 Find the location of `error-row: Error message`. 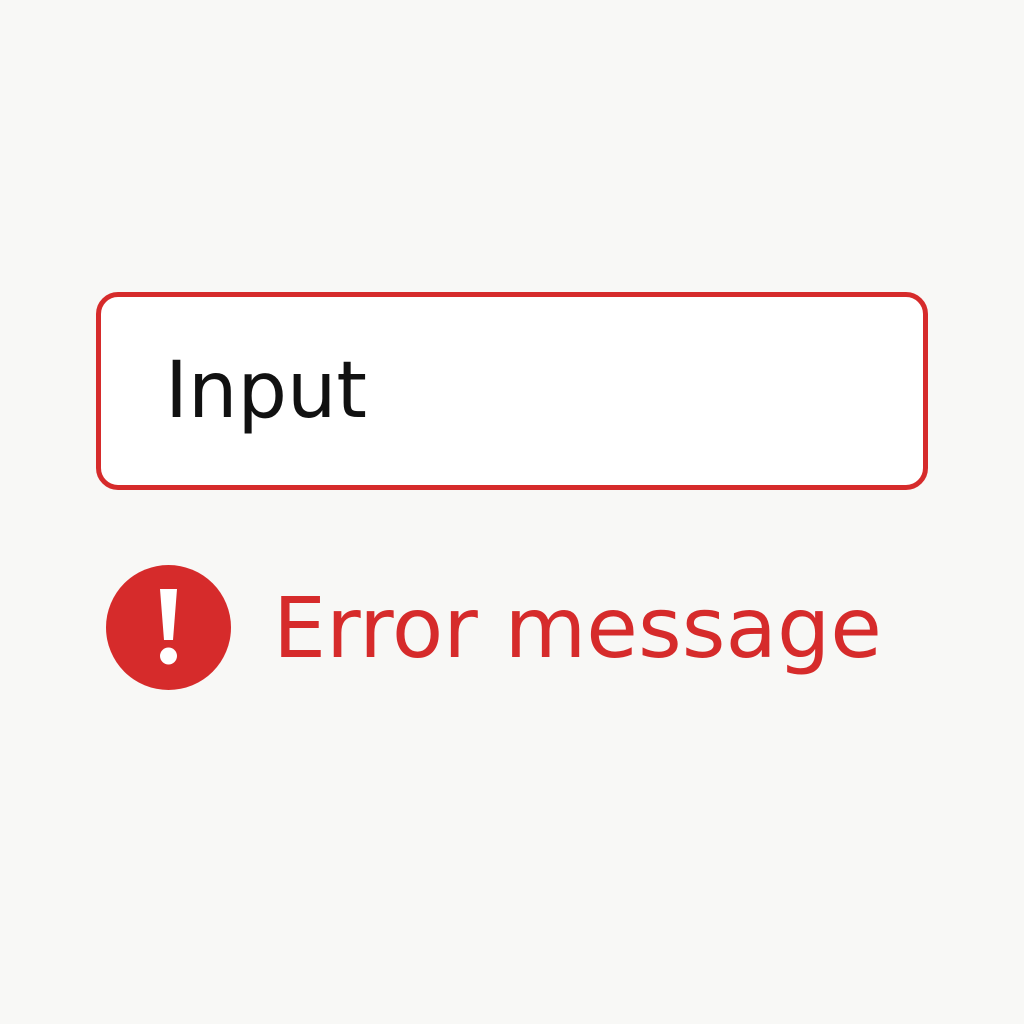

error-row: Error message is located at coordinates (494, 627).